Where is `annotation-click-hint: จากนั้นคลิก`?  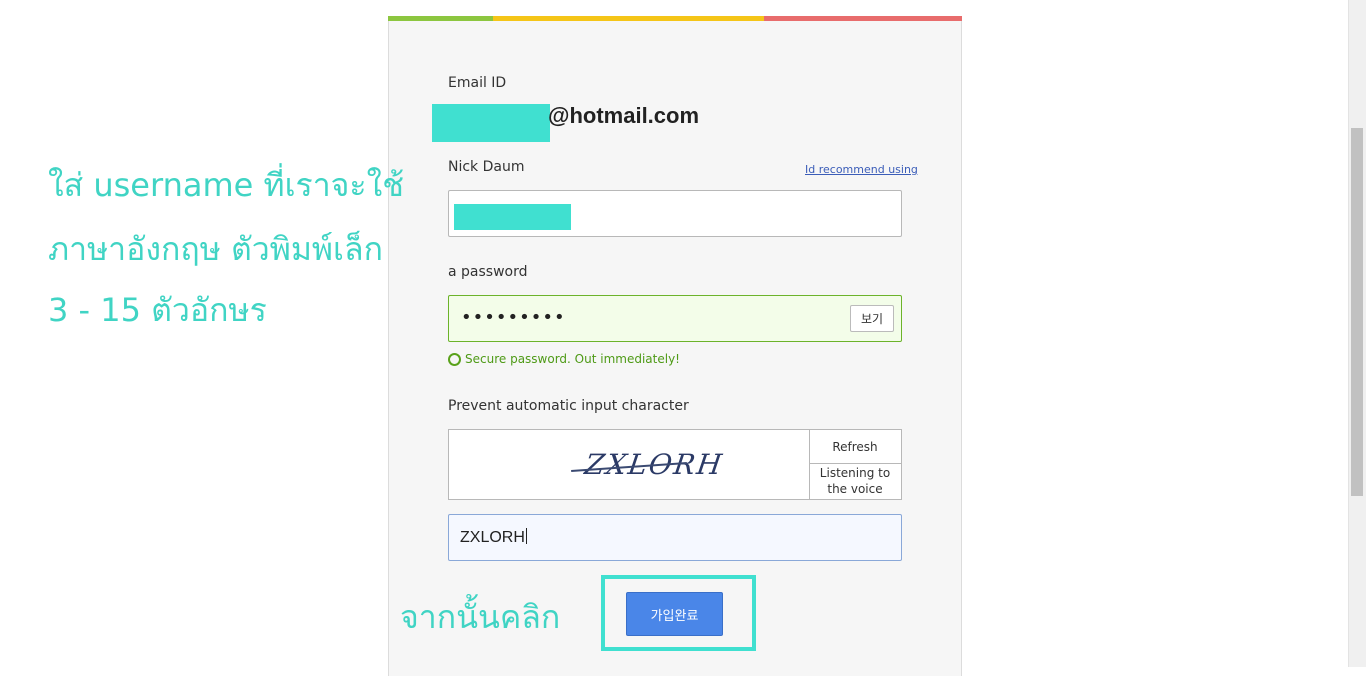
annotation-click-hint: จากนั้นคลิก is located at coordinates (480, 617).